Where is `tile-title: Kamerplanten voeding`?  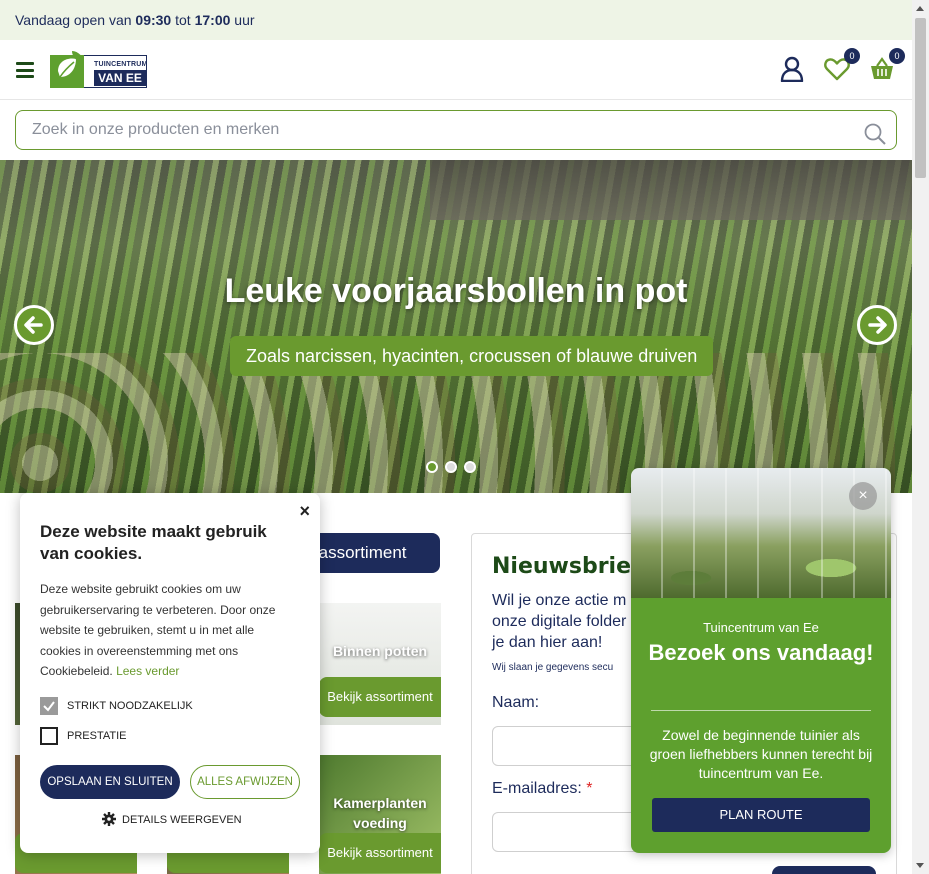
tile-title: Kamerplanten voeding is located at coordinates (380, 813).